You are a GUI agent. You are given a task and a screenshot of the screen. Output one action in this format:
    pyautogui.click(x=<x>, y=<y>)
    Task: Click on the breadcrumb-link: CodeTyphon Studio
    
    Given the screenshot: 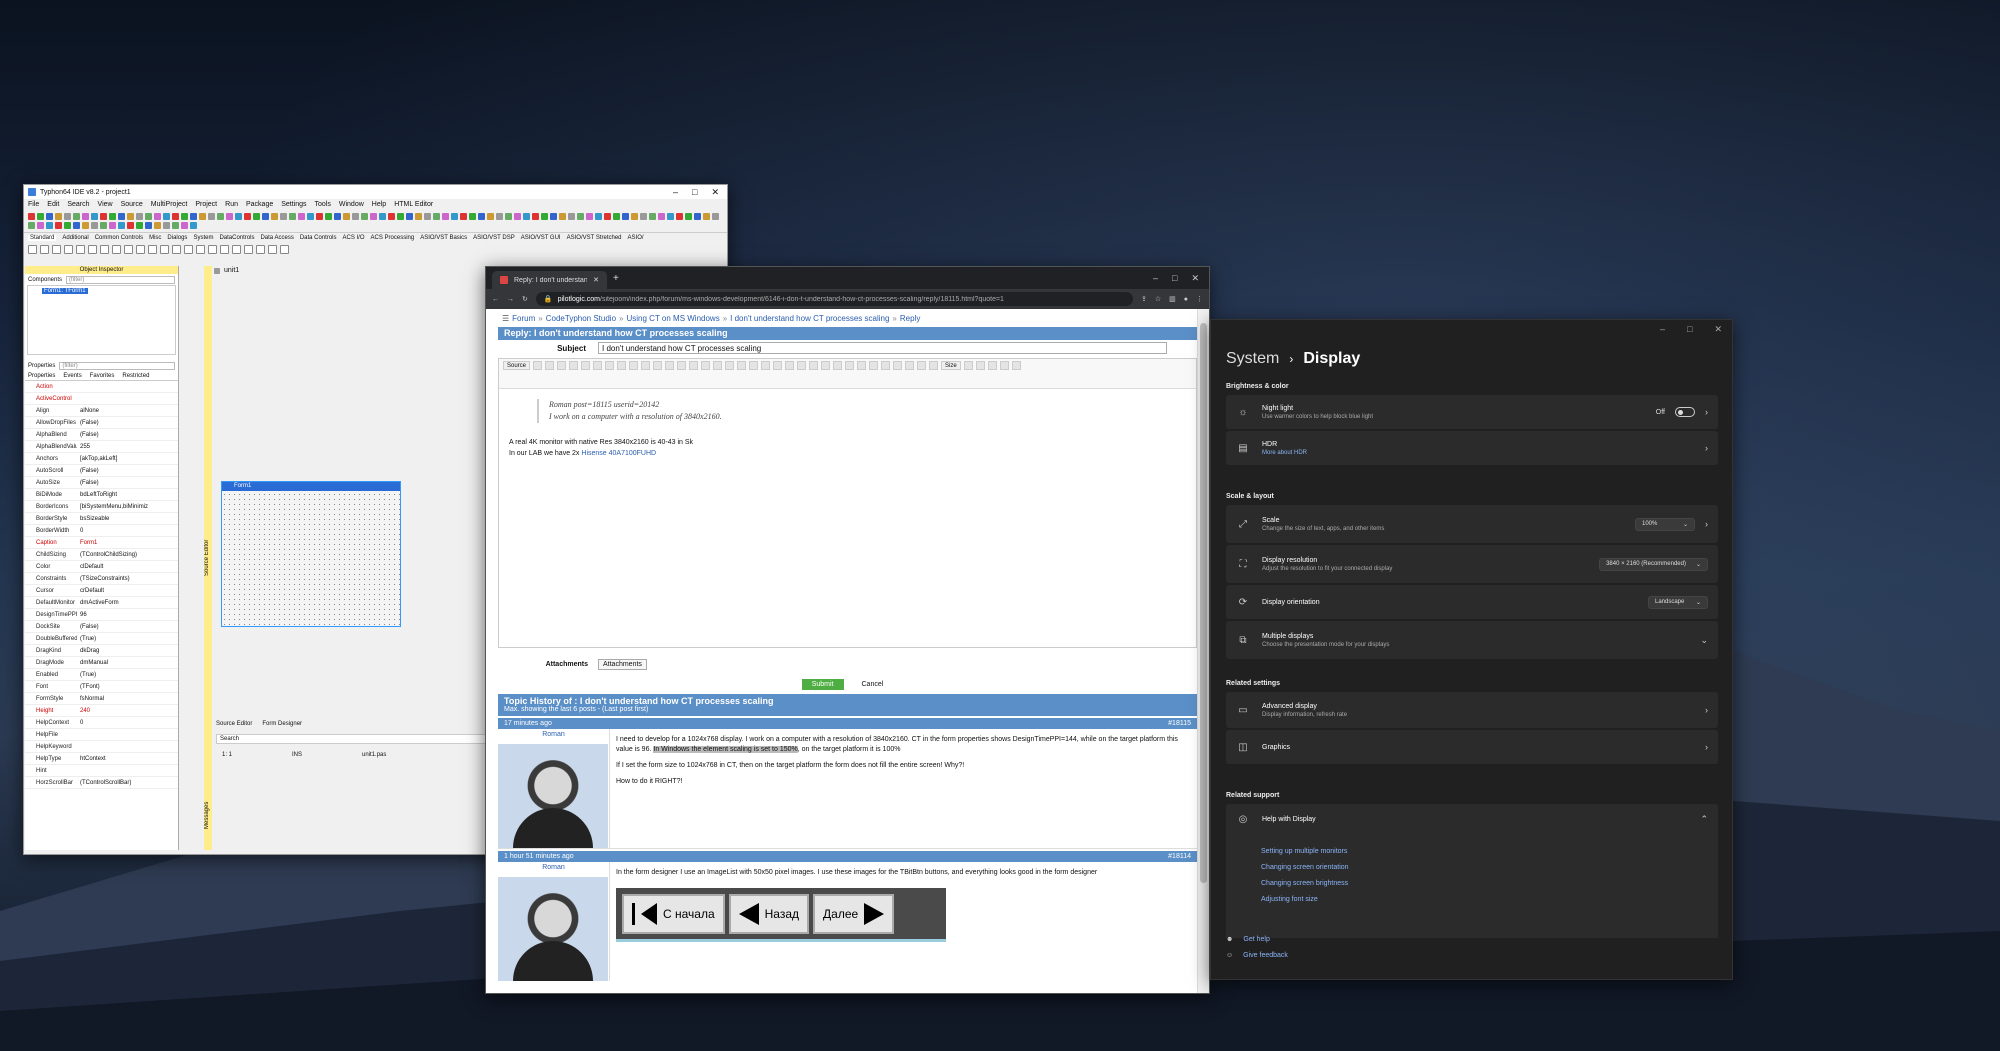 What is the action you would take?
    pyautogui.click(x=581, y=318)
    